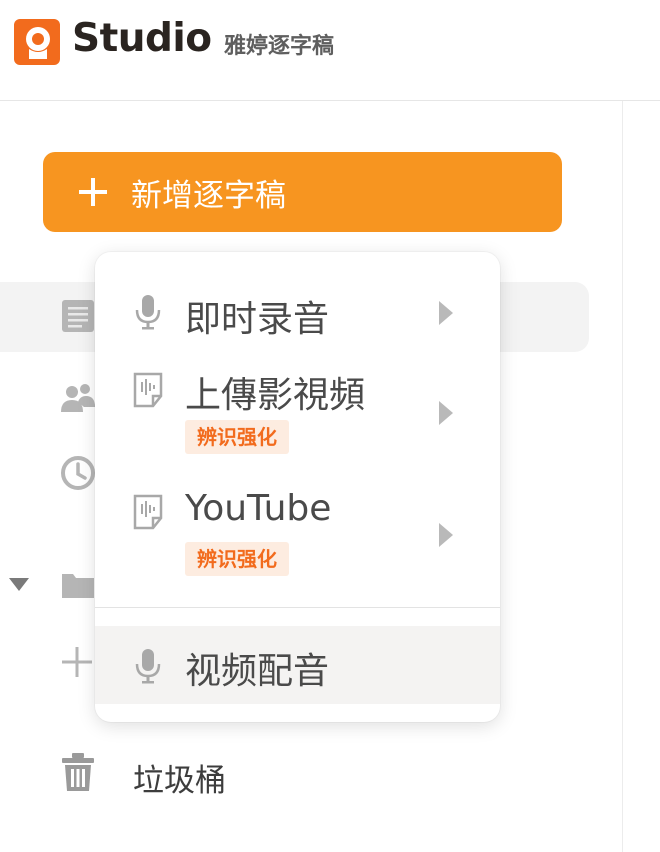 The image size is (660, 852). Describe the element at coordinates (279, 46) in the screenshot. I see `brand-subtitle: 雅婷逐字稿` at that location.